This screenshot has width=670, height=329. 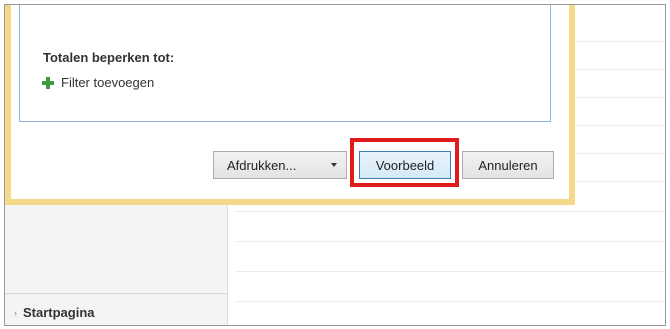 I want to click on sidebar-item-startpagina: Startpagina, so click(x=59, y=312).